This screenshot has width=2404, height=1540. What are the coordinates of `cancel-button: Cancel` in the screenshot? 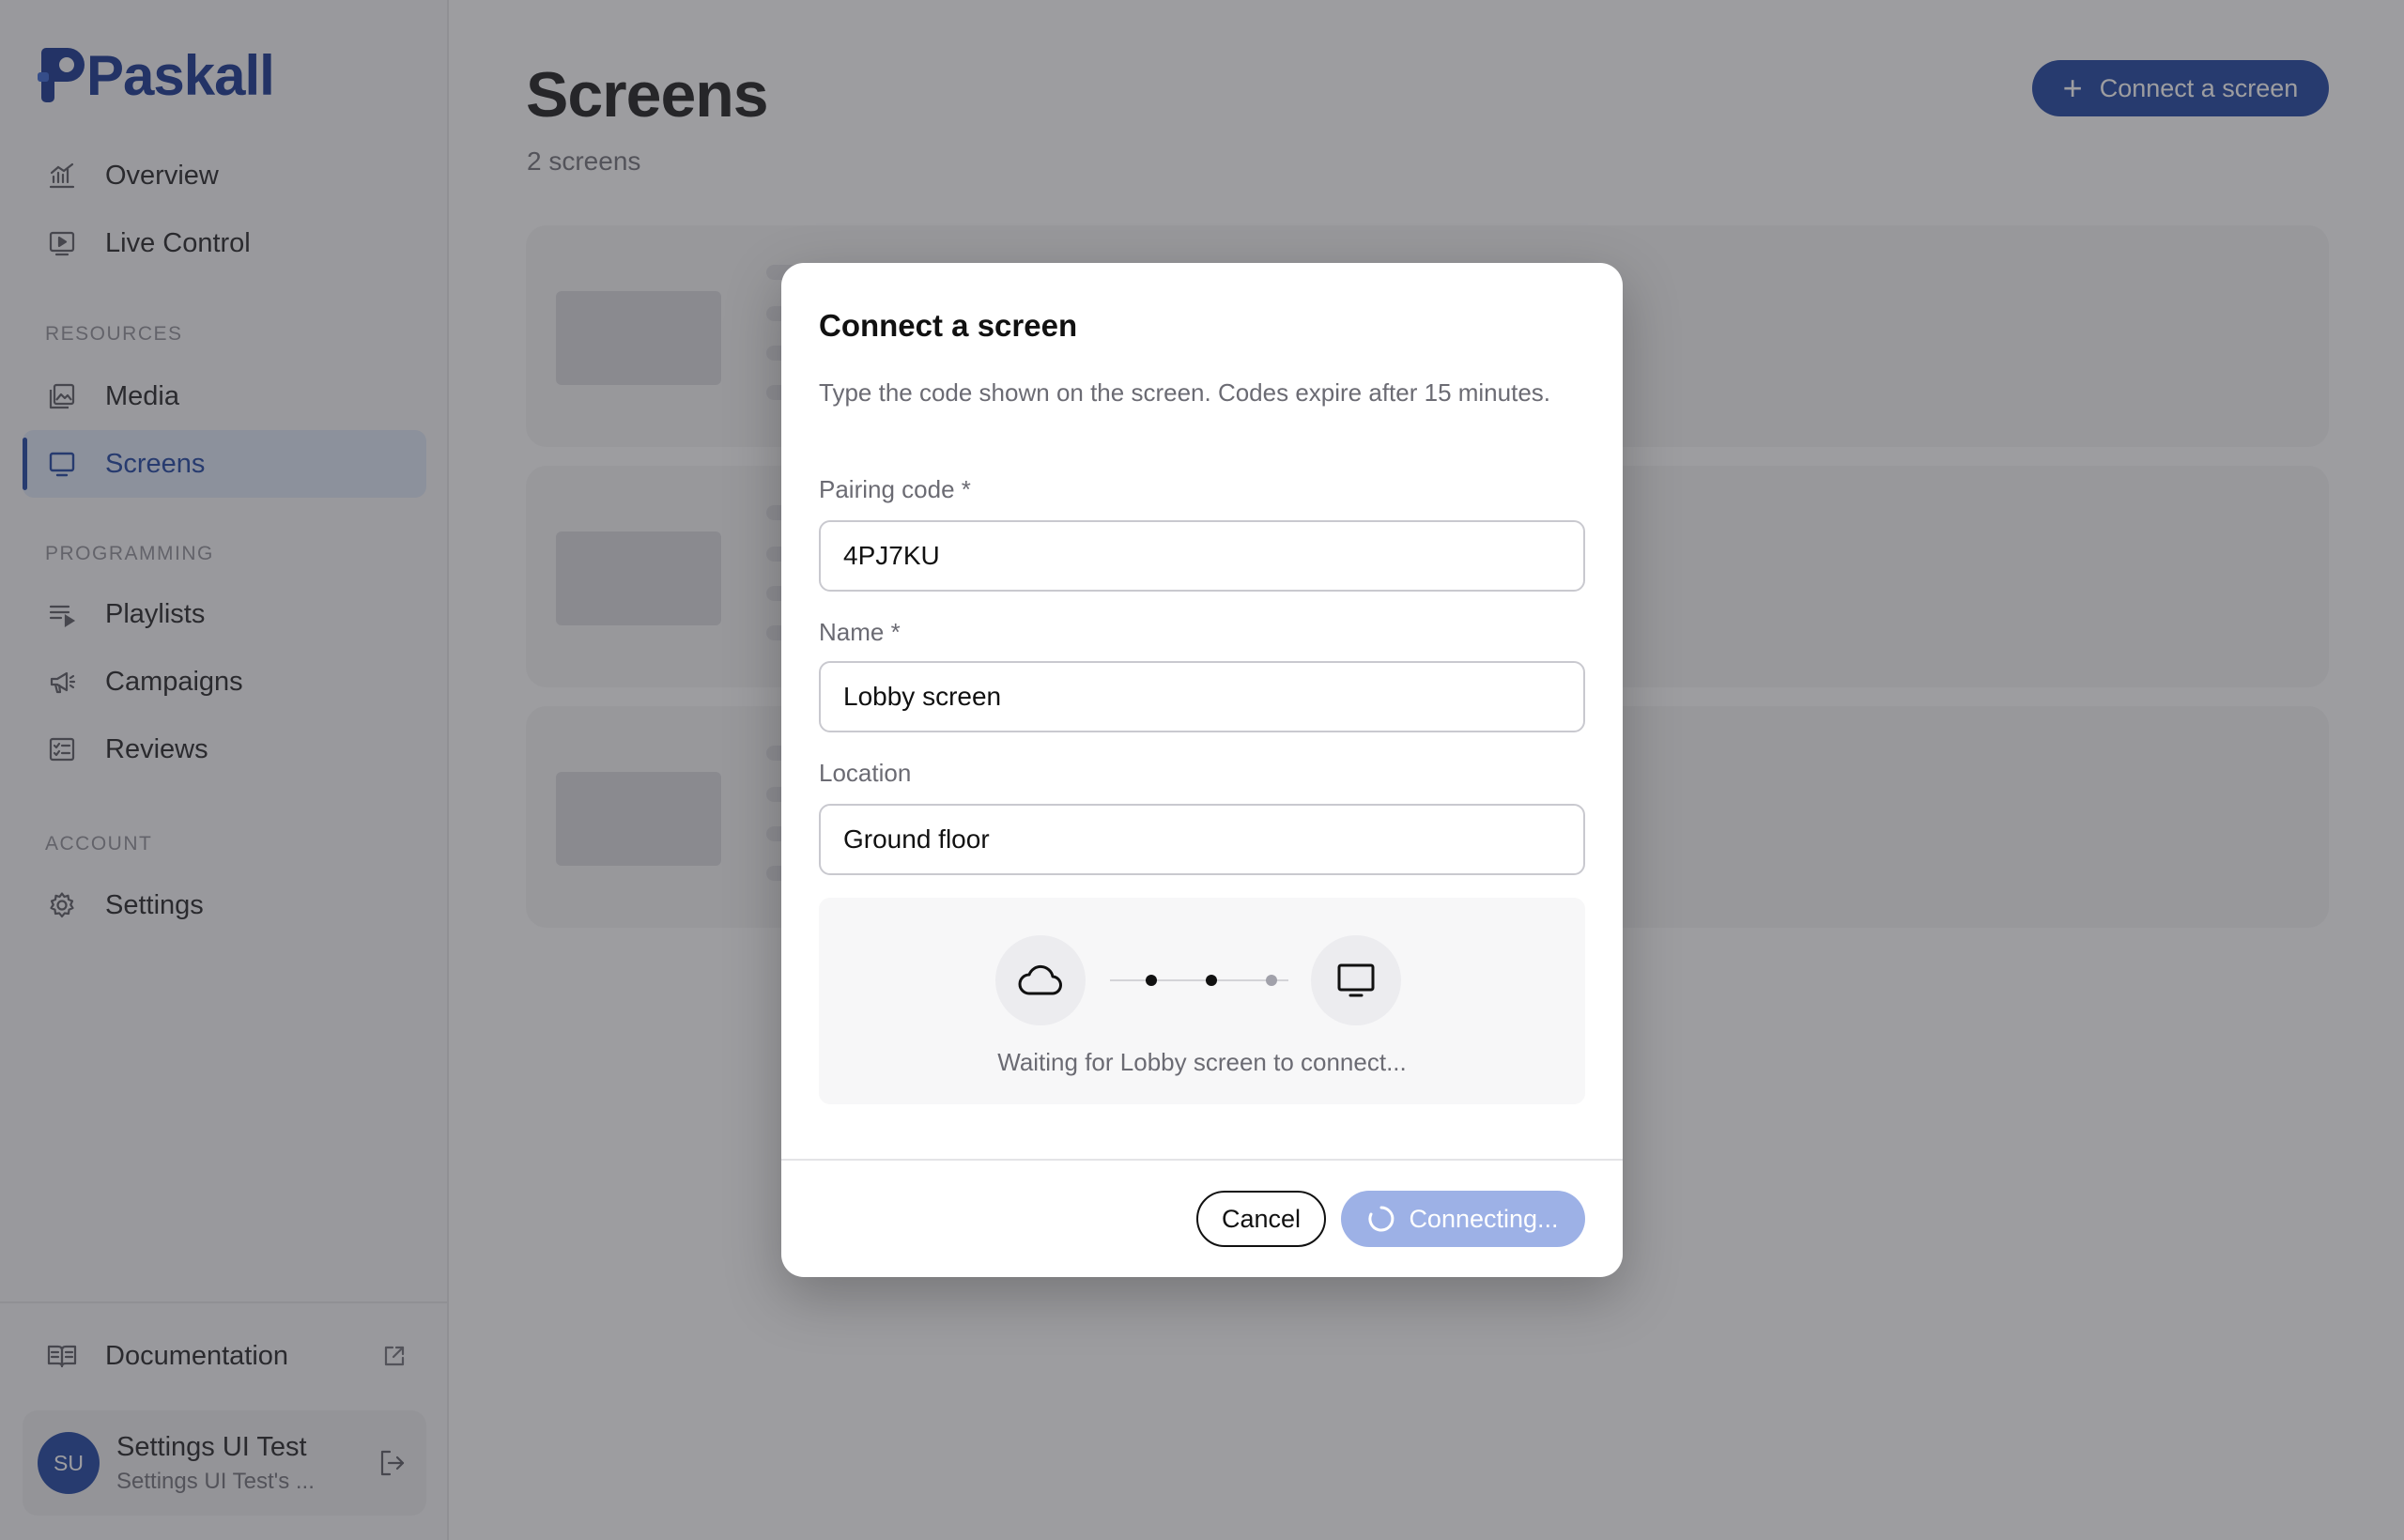 It's located at (1261, 1219).